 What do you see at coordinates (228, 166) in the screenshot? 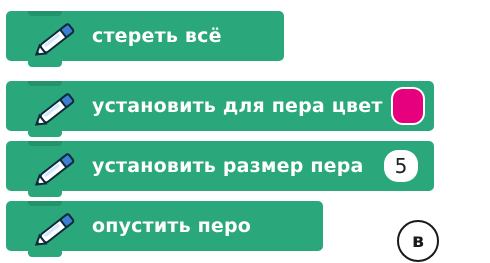
I see `block-label: установить размер пера` at bounding box center [228, 166].